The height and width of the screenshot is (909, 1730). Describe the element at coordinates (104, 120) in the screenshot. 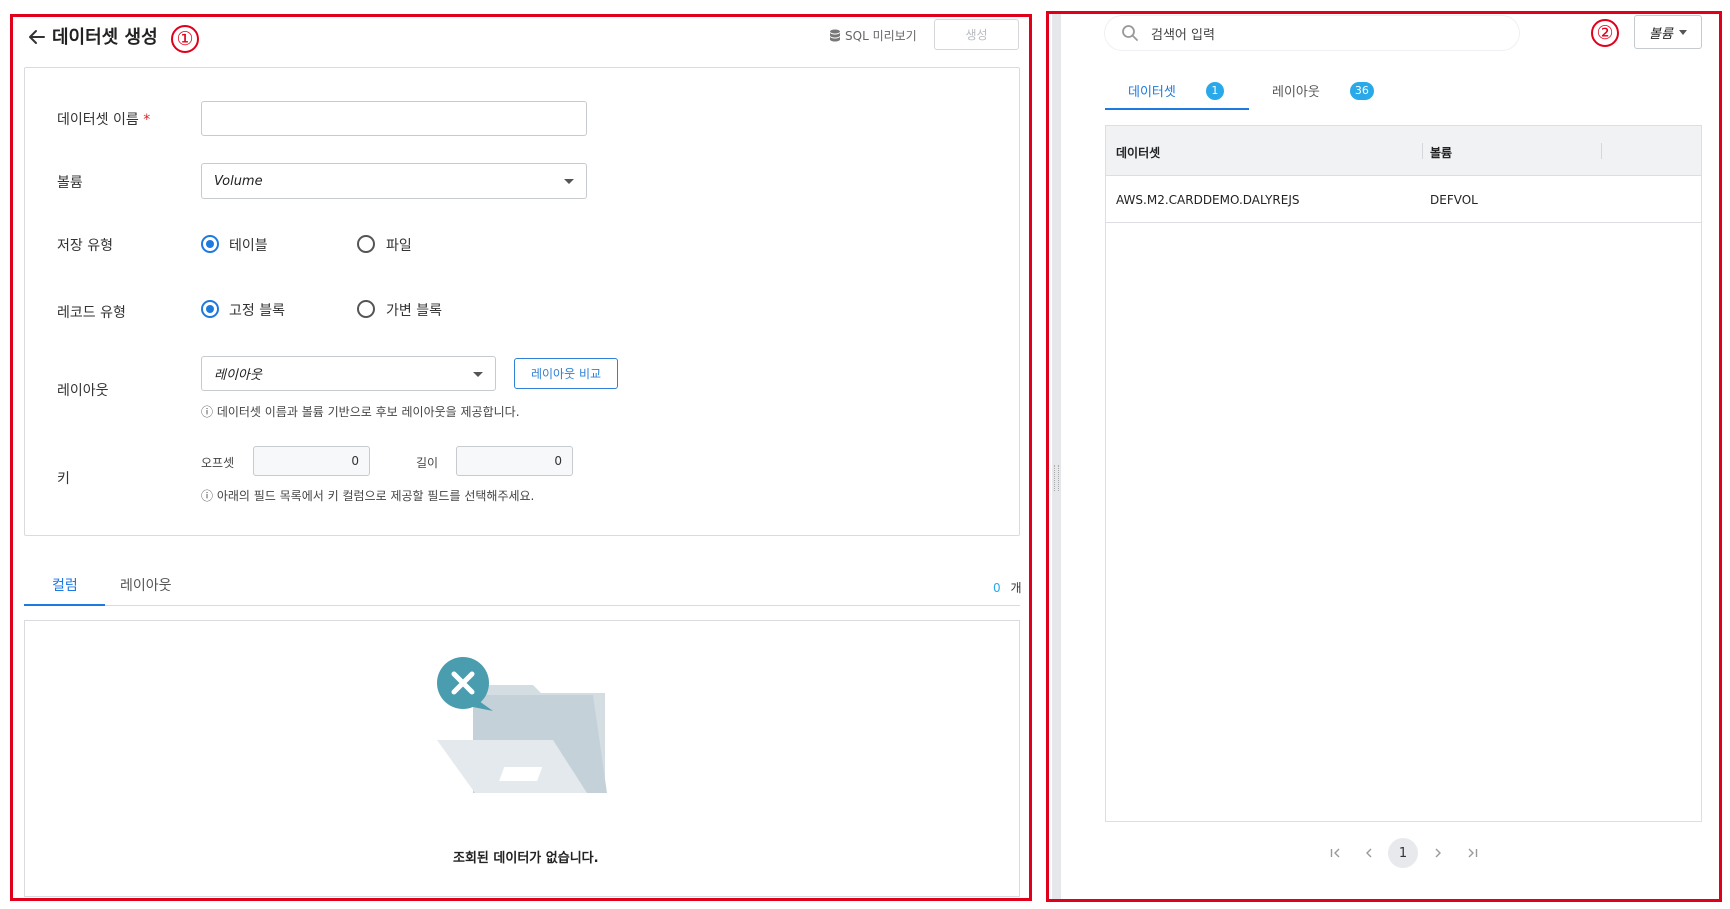

I see `dataset-name-label: 데이터셋 이름 *` at that location.